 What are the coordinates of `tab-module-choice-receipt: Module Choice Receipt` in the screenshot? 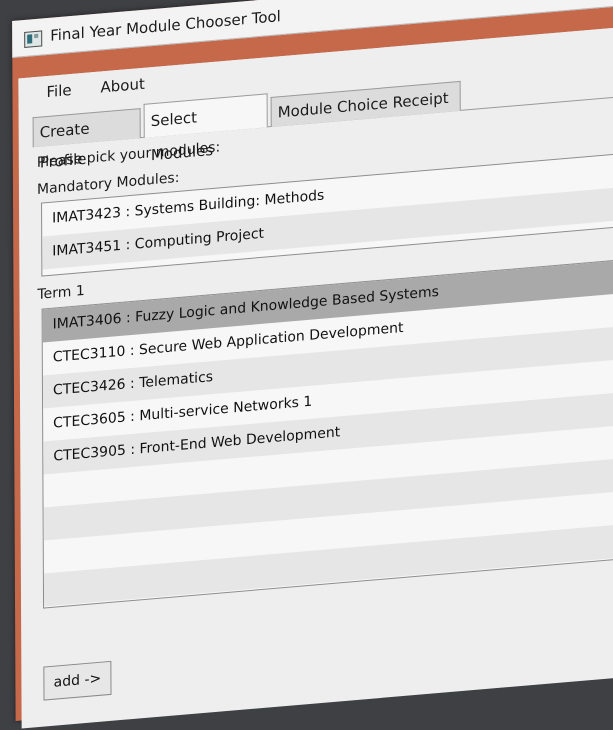 It's located at (365, 104).